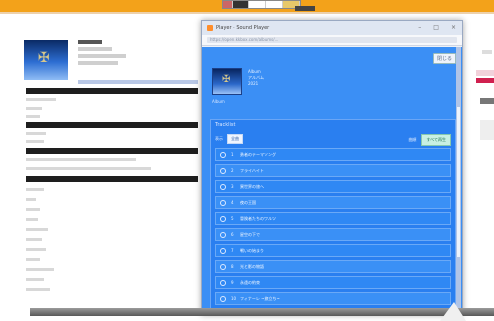 The image size is (494, 321). Describe the element at coordinates (333, 139) in the screenshot. I see `panel-controls: 表示 全曲 曲順 すべて再生` at that location.